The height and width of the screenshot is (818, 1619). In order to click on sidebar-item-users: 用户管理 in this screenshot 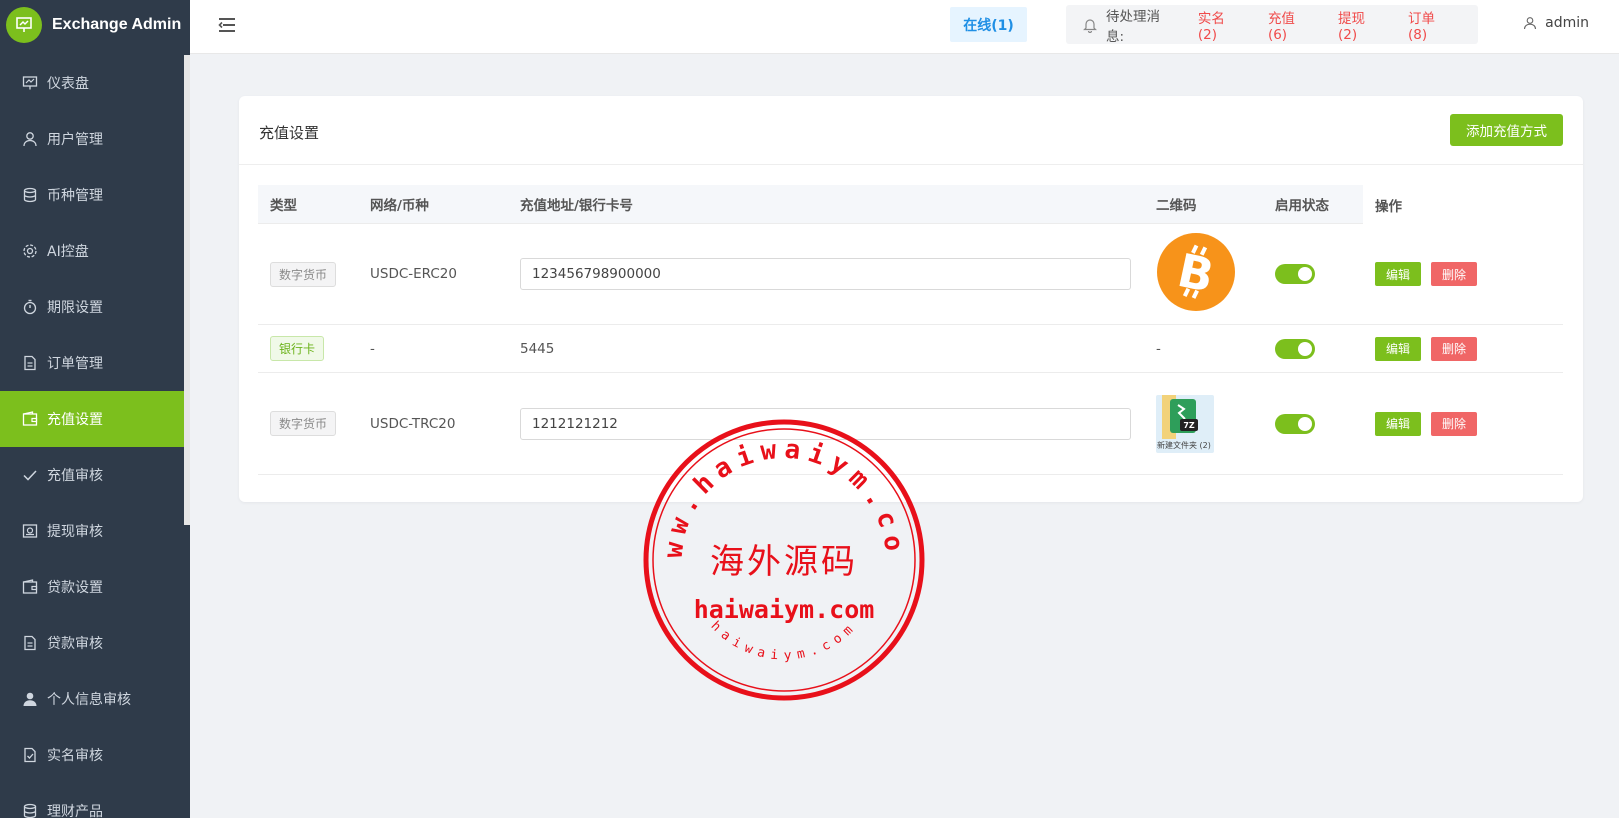, I will do `click(95, 139)`.